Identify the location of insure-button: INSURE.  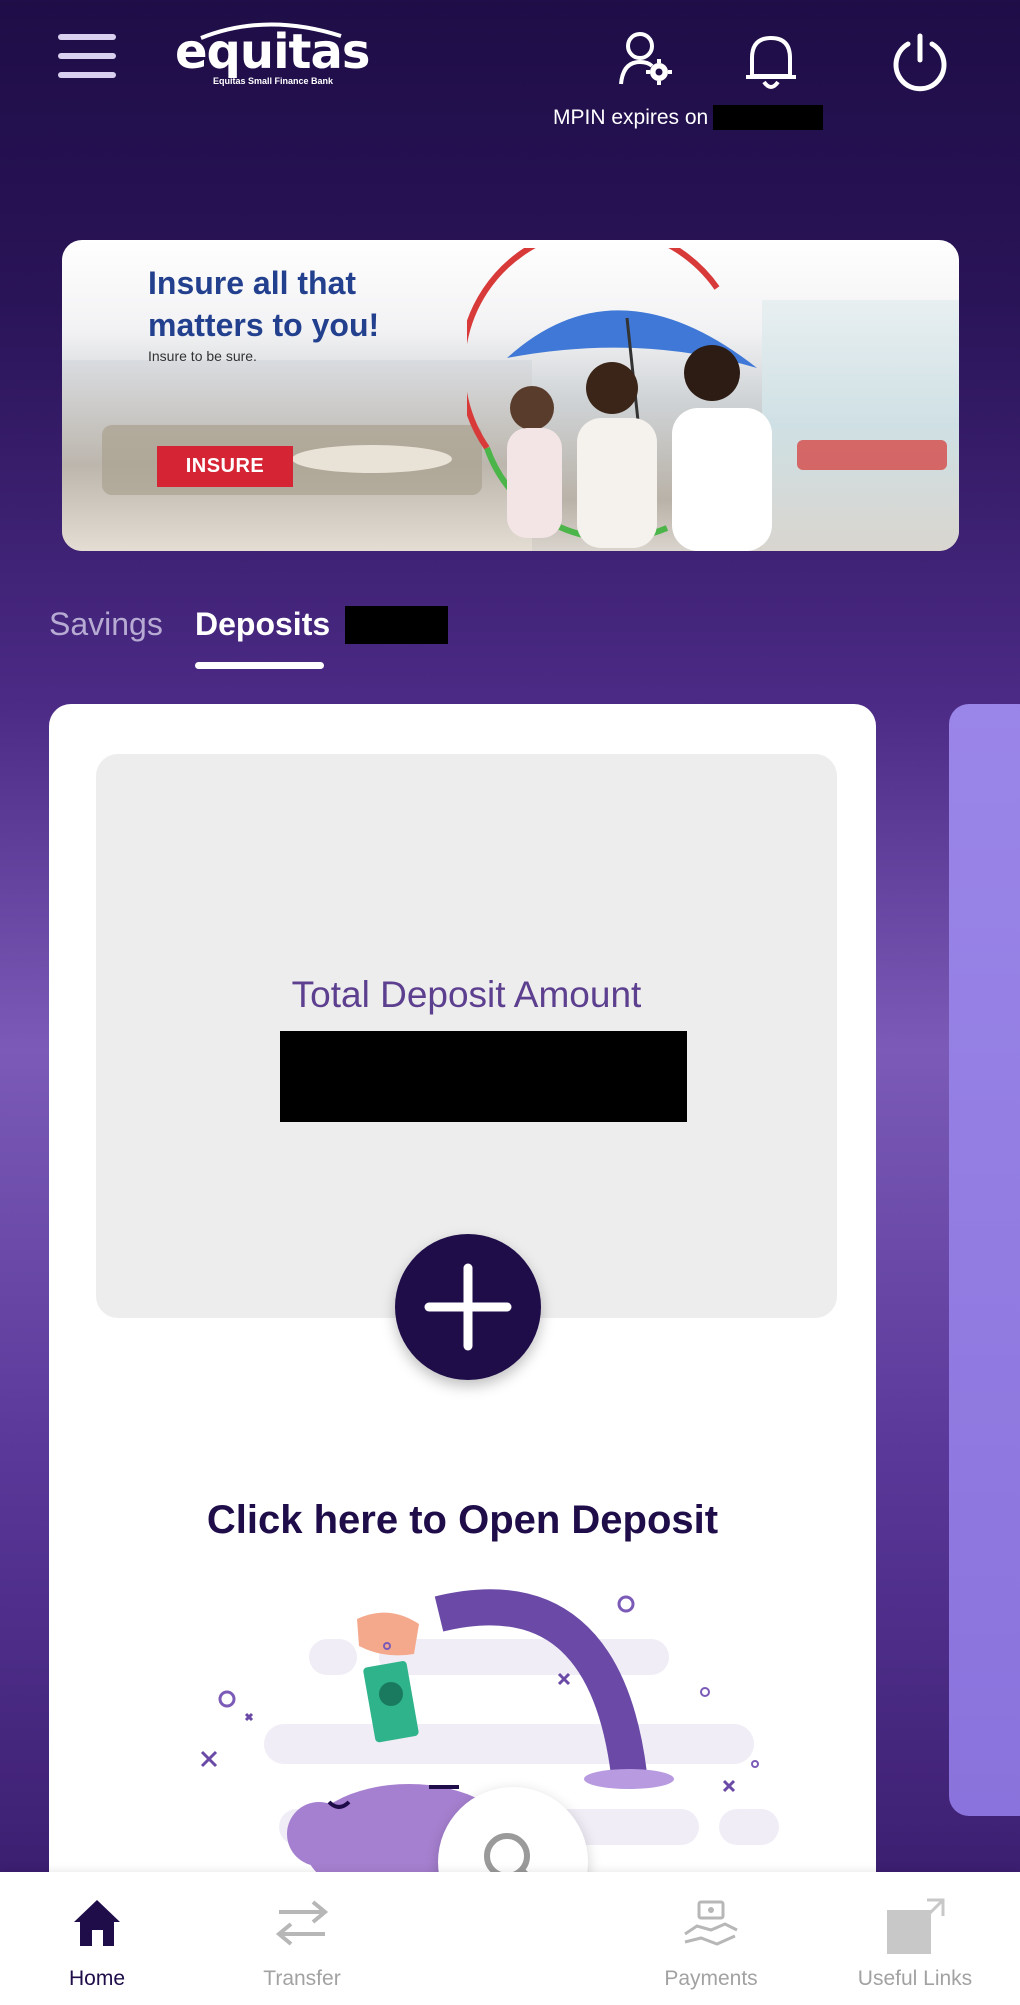
(225, 466).